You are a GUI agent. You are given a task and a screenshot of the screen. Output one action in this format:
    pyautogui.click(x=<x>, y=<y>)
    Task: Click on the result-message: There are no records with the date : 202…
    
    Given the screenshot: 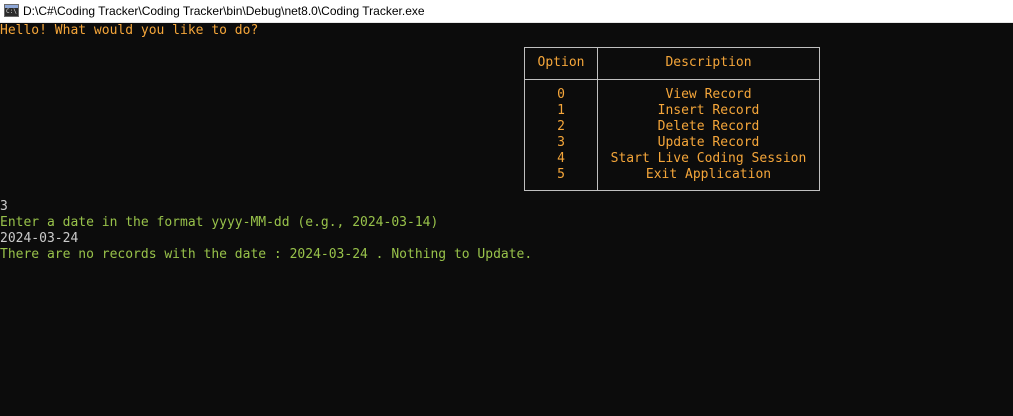 What is the action you would take?
    pyautogui.click(x=266, y=254)
    